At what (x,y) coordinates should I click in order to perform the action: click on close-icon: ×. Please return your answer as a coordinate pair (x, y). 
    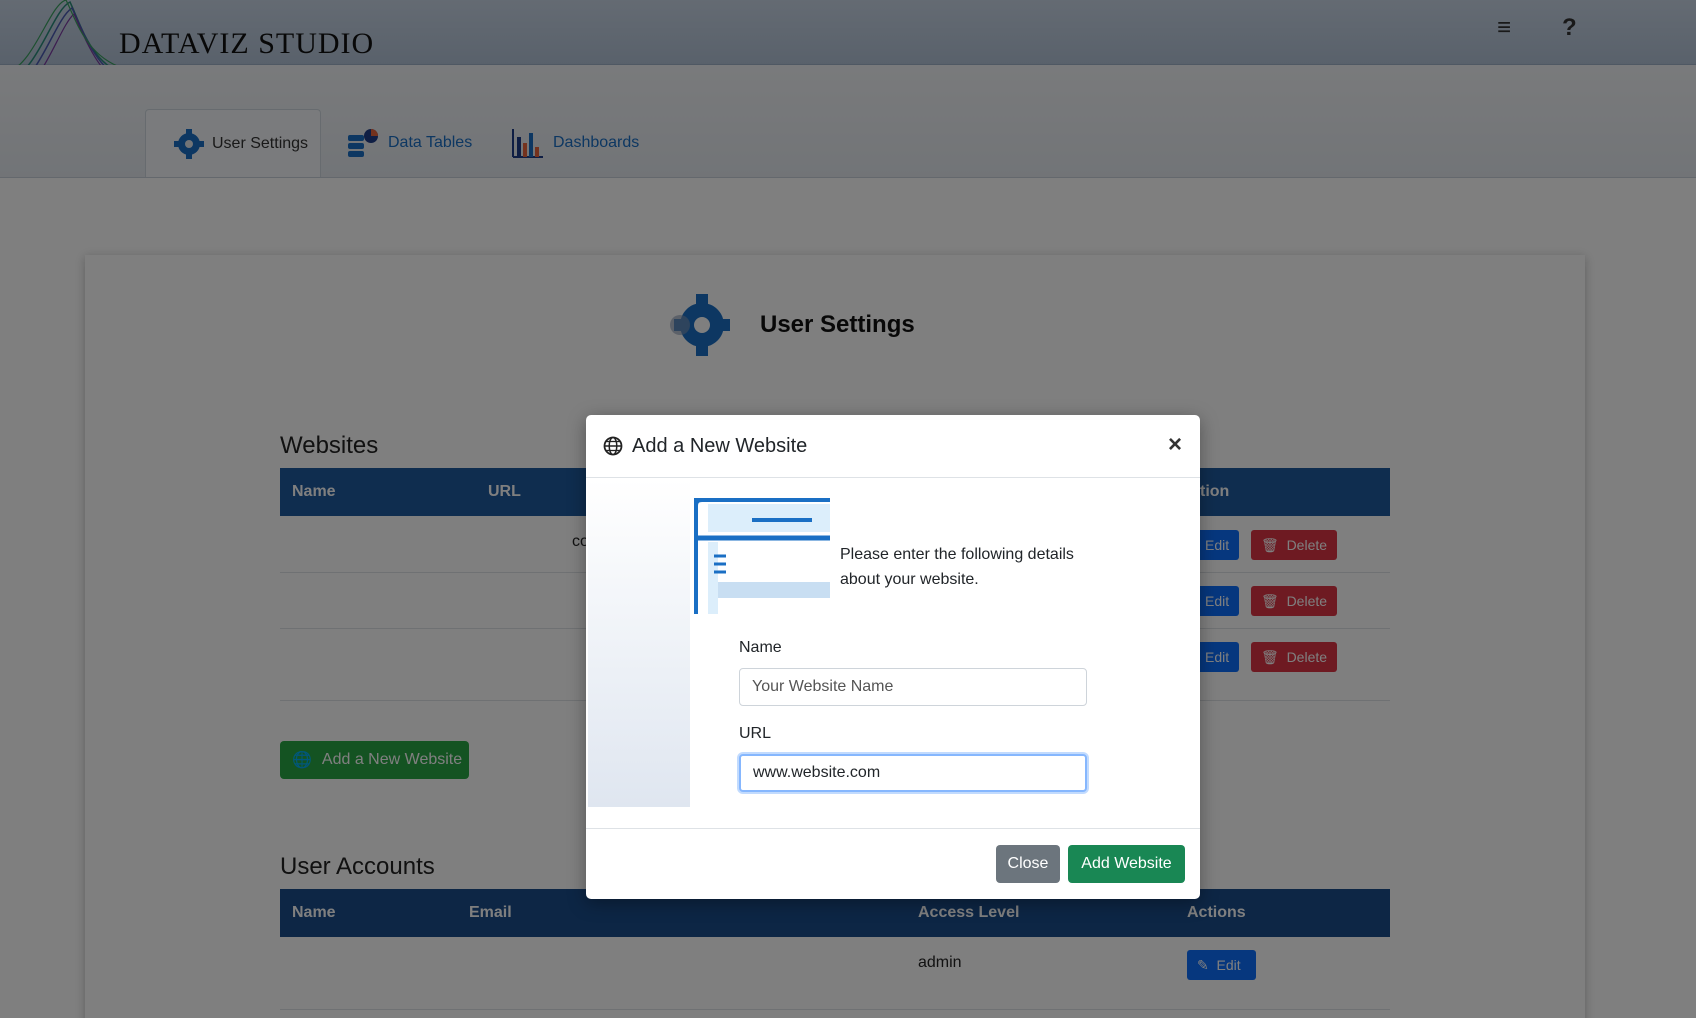
    Looking at the image, I should click on (1175, 445).